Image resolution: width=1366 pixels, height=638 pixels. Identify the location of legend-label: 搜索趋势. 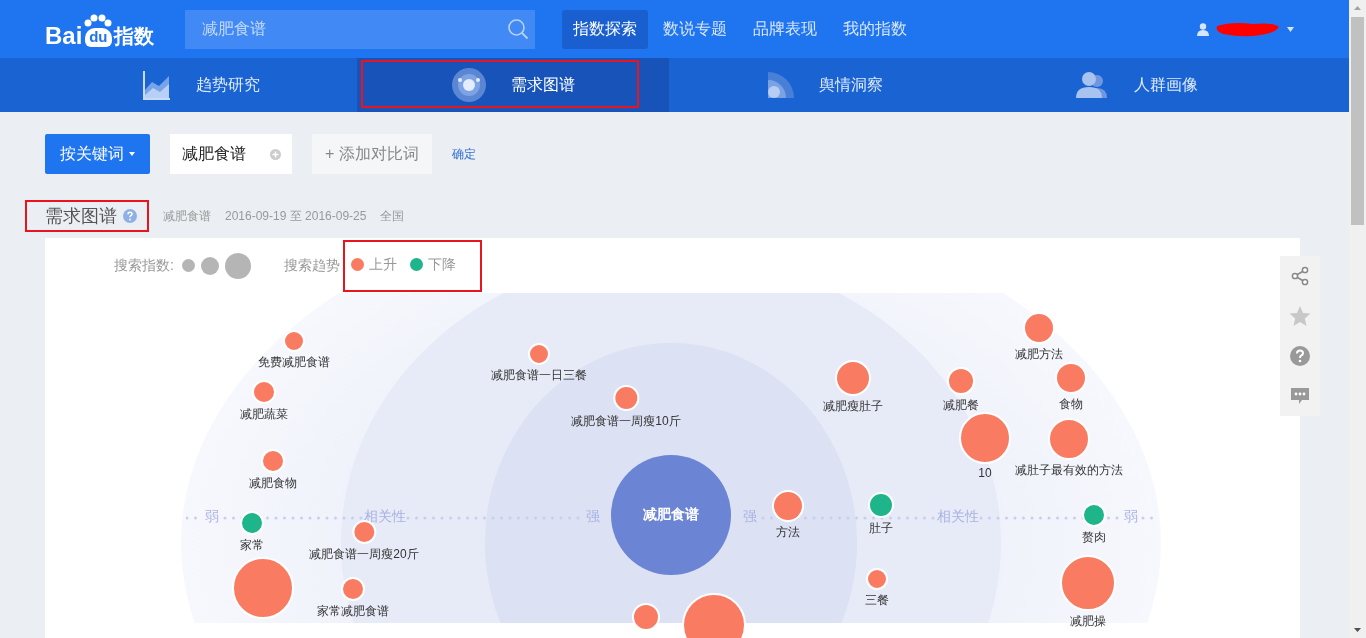
(311, 265).